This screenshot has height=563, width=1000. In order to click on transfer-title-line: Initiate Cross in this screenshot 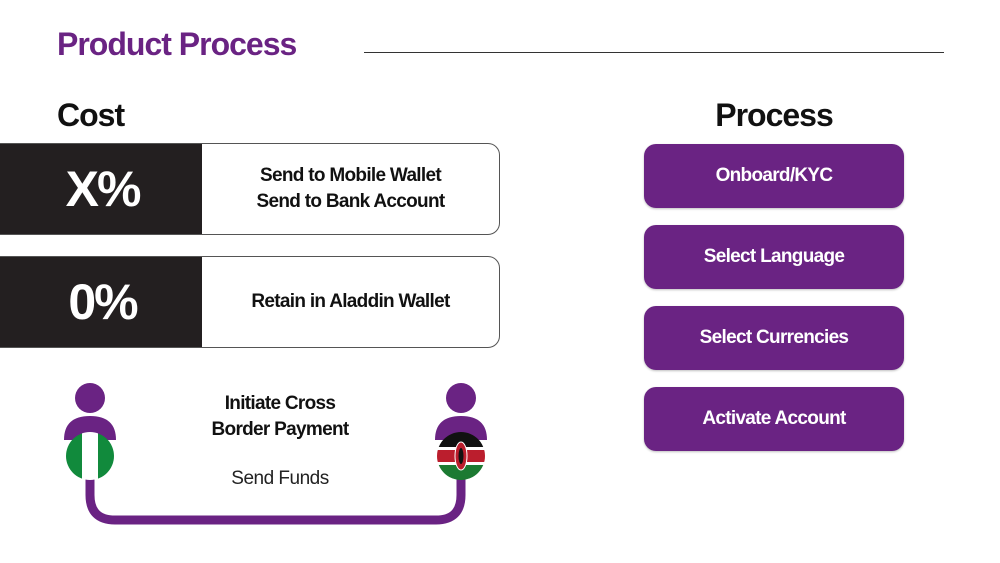, I will do `click(280, 403)`.